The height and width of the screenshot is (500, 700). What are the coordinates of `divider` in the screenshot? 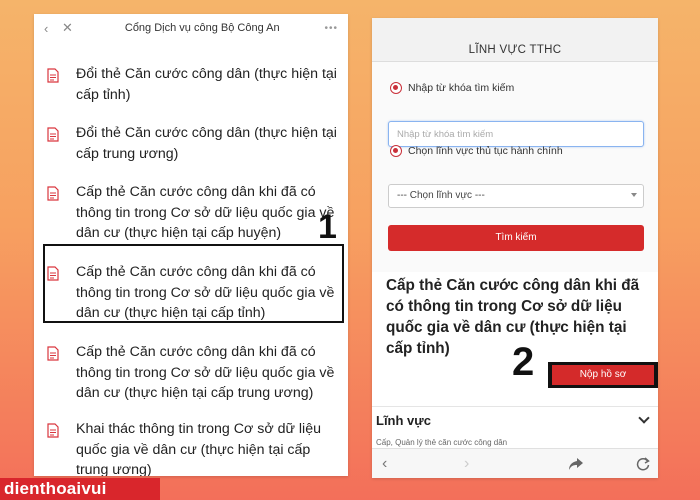 It's located at (515, 406).